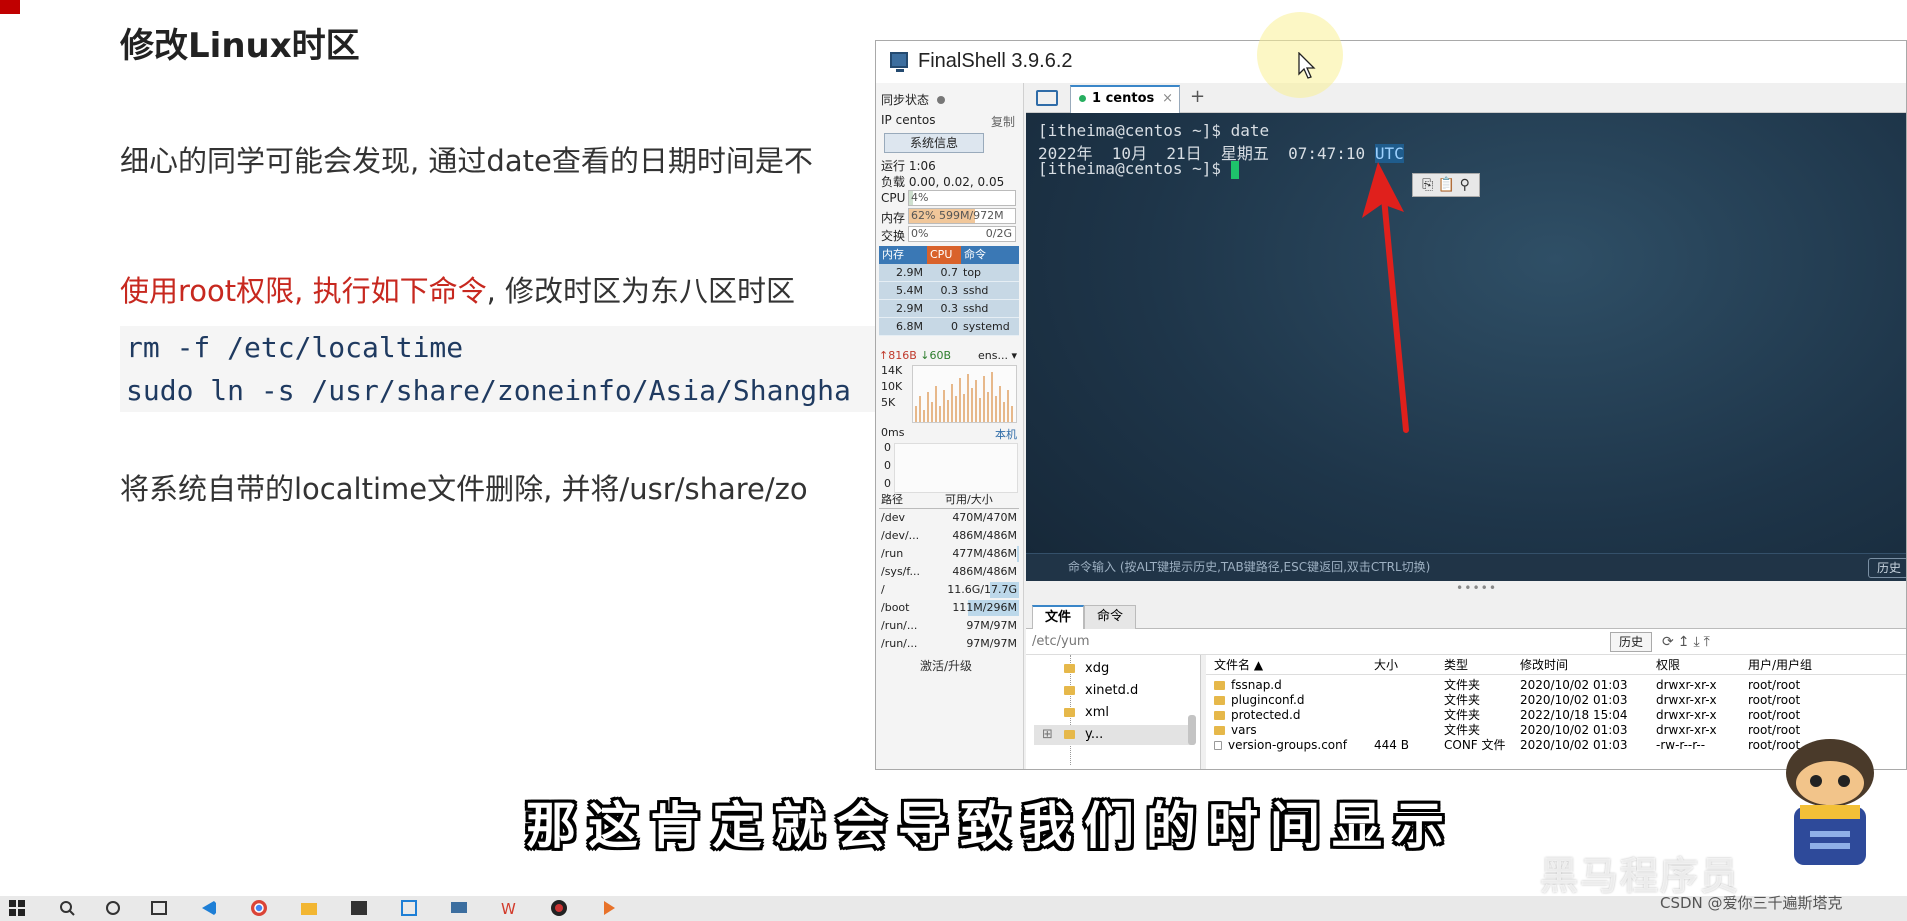  Describe the element at coordinates (1427, 185) in the screenshot. I see `copy-icon: ⎘` at that location.